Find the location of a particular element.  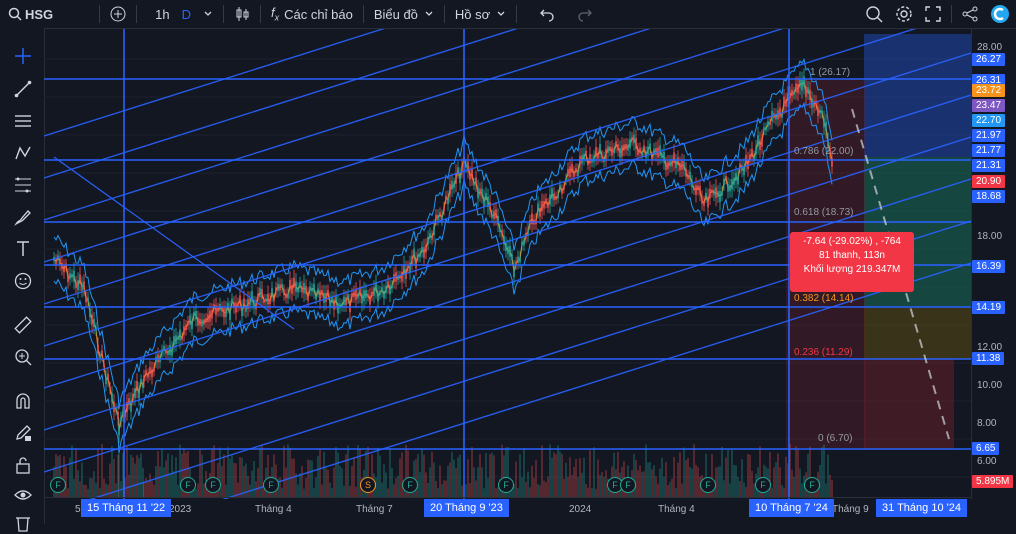

emoji-tool is located at coordinates (23, 281).